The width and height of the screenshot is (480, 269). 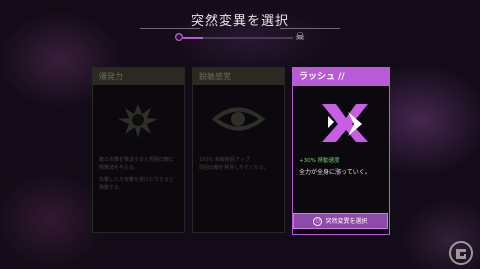 I want to click on card-stat: +30% 移動速度, so click(x=319, y=161).